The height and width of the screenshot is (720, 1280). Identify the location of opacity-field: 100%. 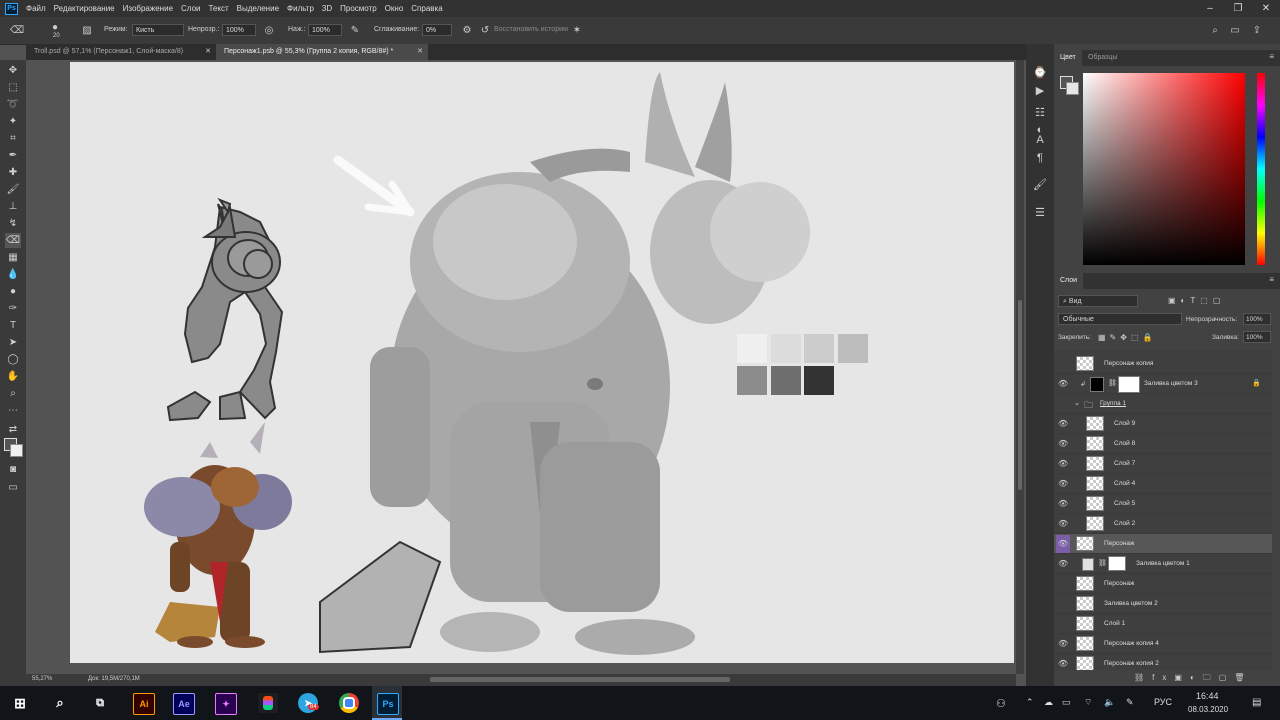
(239, 30).